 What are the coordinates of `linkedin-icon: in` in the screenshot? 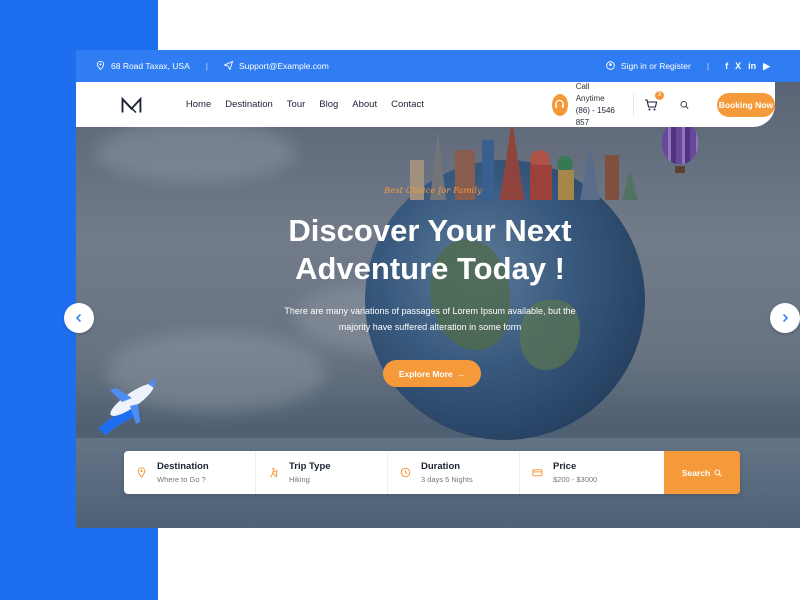 It's located at (752, 66).